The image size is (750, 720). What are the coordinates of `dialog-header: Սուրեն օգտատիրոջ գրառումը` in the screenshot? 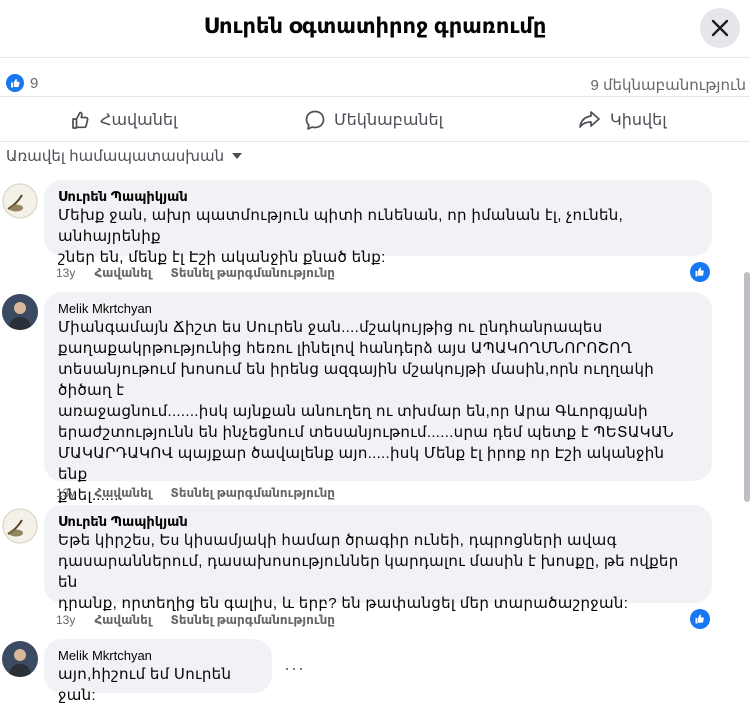 It's located at (375, 29).